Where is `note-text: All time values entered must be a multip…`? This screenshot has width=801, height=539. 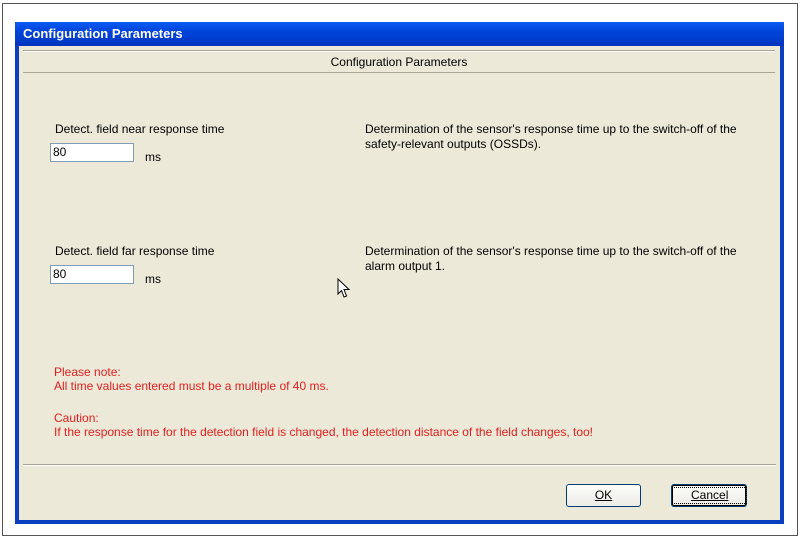
note-text: All time values entered must be a multip… is located at coordinates (191, 386).